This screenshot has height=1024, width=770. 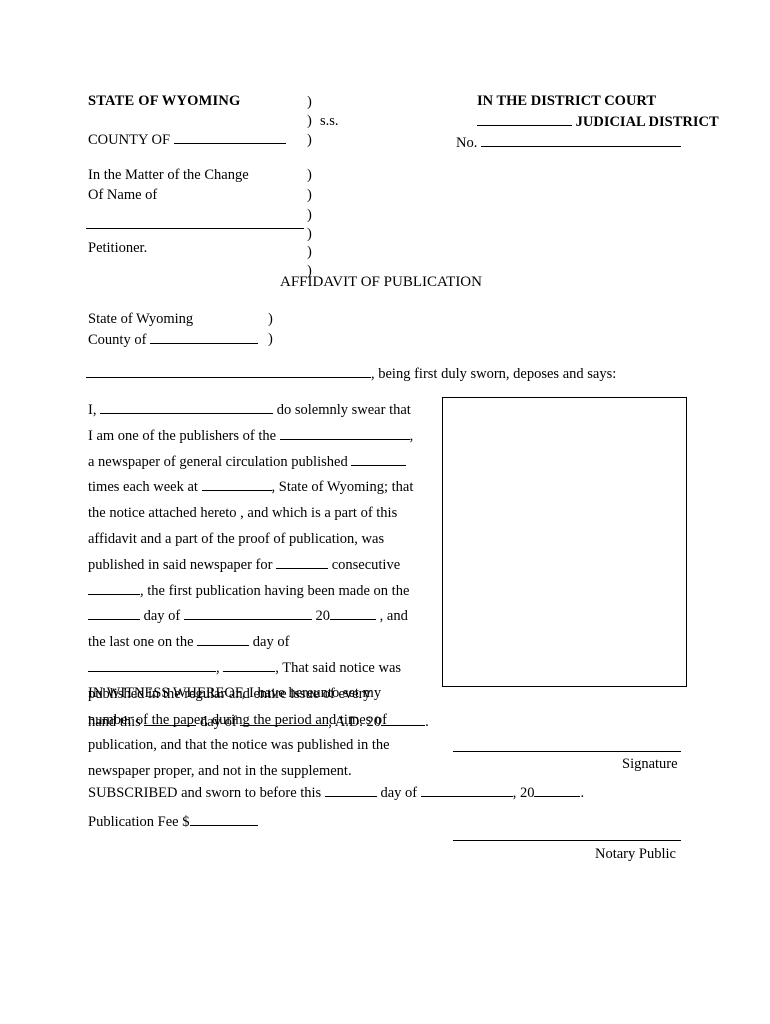 I want to click on notice-clipping-box, so click(x=564, y=542).